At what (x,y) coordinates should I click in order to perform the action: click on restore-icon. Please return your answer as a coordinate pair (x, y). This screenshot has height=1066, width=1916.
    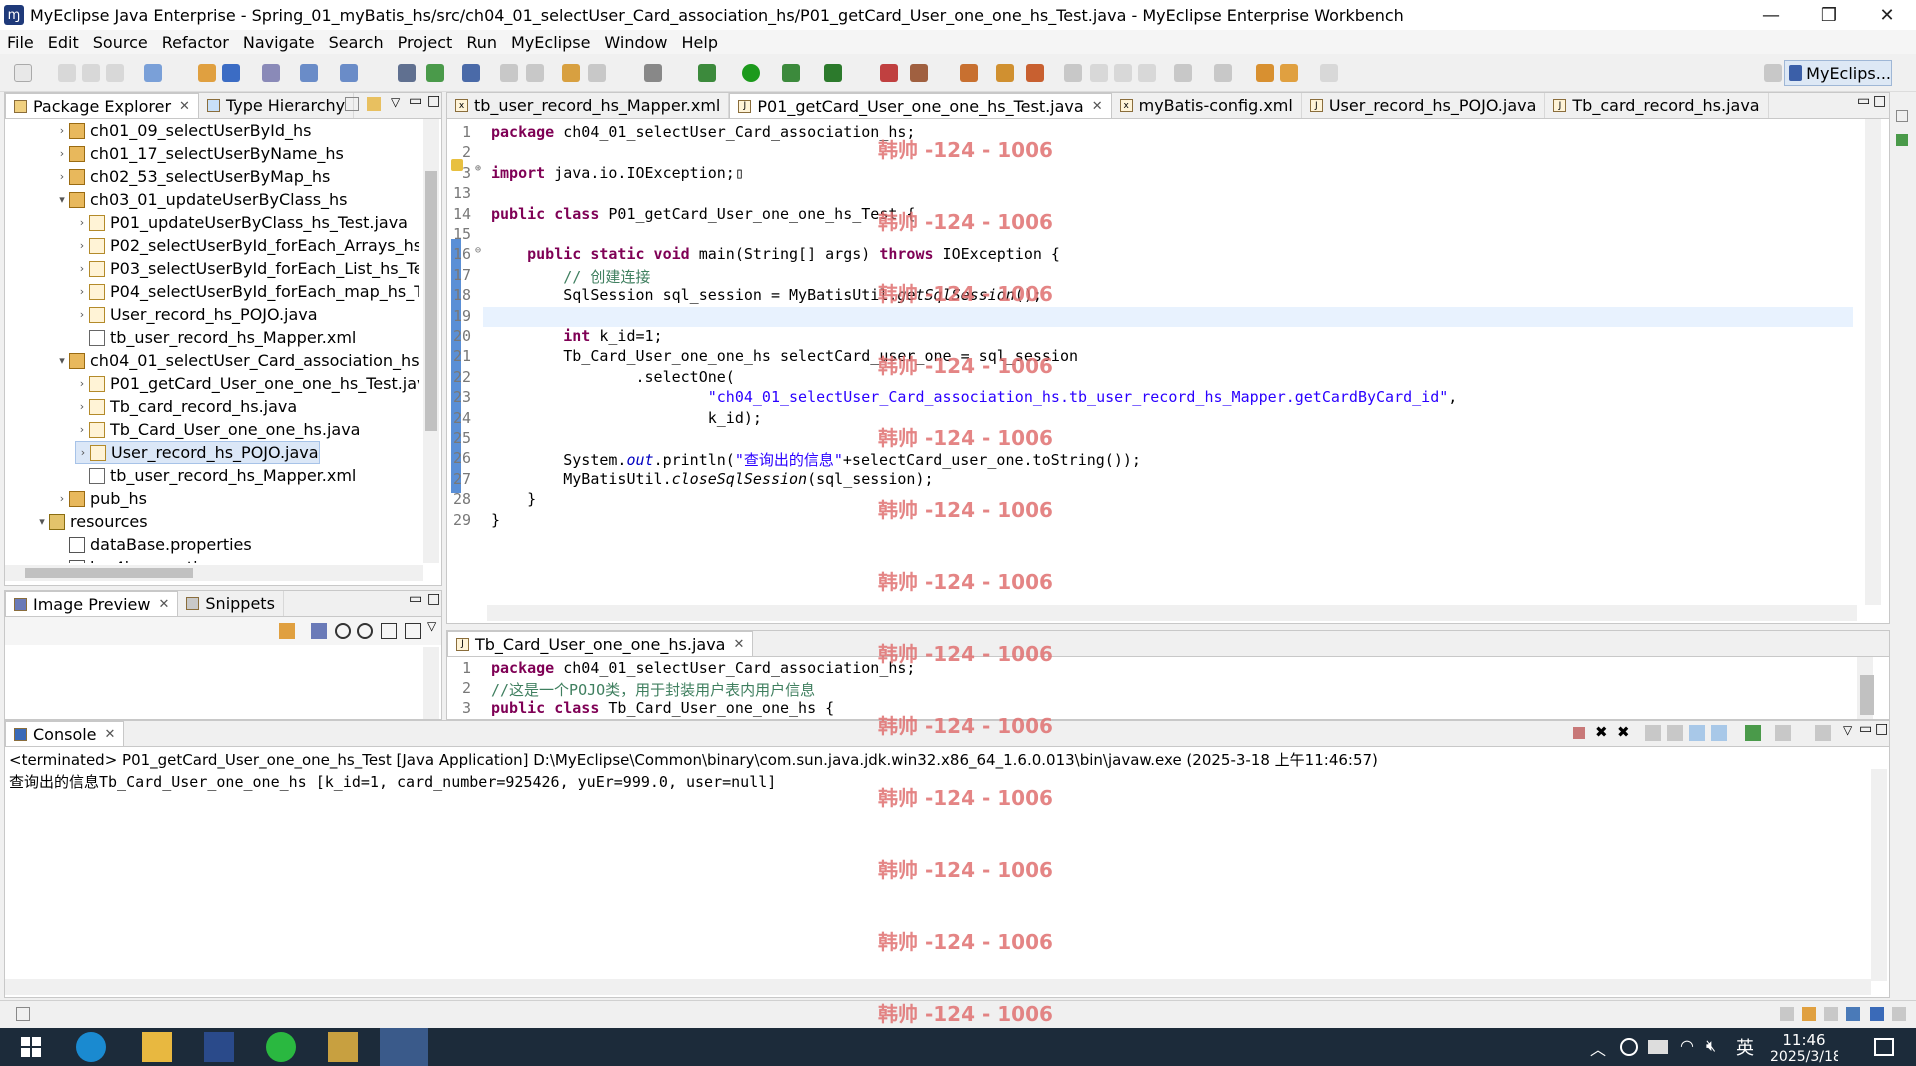
    Looking at the image, I should click on (1902, 116).